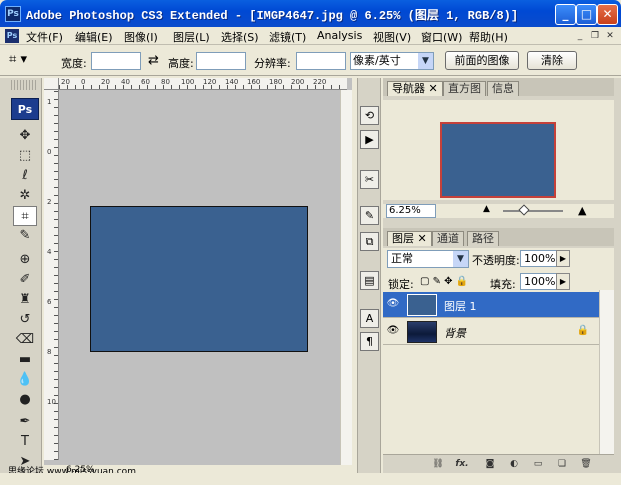  Describe the element at coordinates (411, 211) in the screenshot. I see `navigator-zoom-field: 6.25%` at that location.